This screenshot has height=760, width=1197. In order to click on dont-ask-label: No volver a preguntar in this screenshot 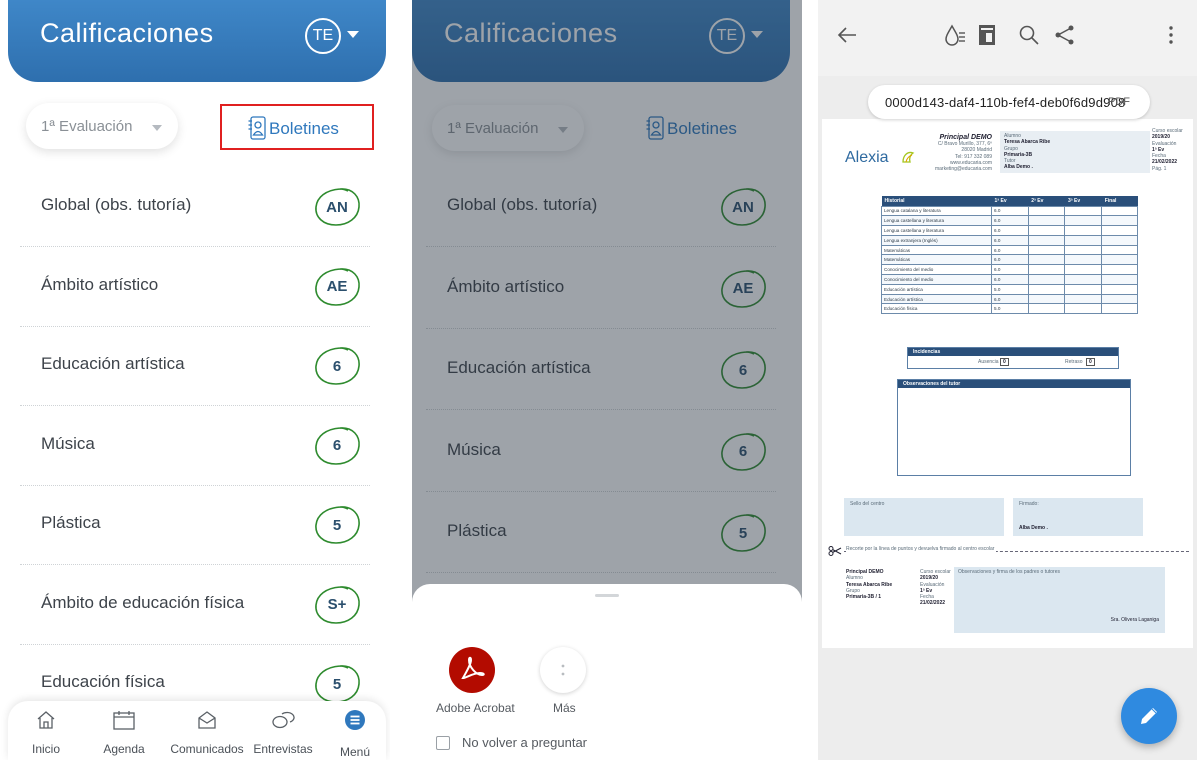, I will do `click(525, 742)`.